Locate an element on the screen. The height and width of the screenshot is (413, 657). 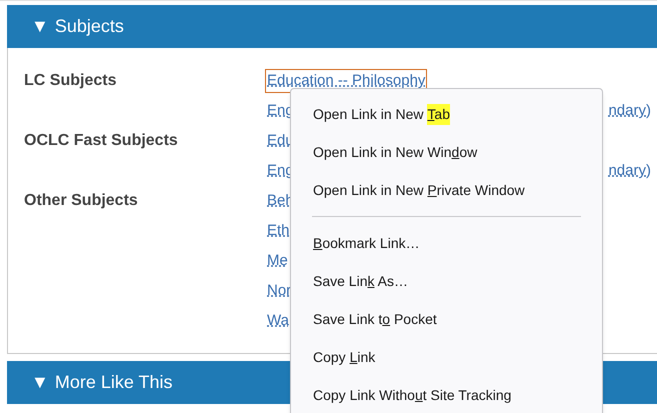
subject-label: LC Subjects is located at coordinates (70, 81).